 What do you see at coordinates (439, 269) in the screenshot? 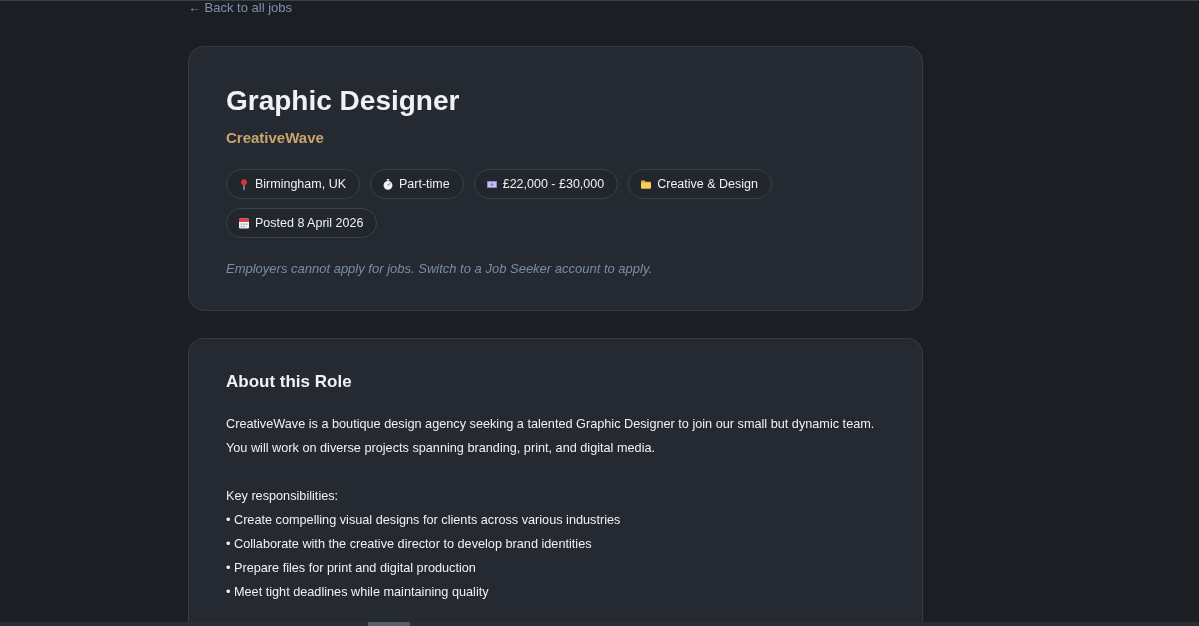
I see `apply-notice: Employers cannot apply for jobs. Switch to a Job Seeker account to apply.` at bounding box center [439, 269].